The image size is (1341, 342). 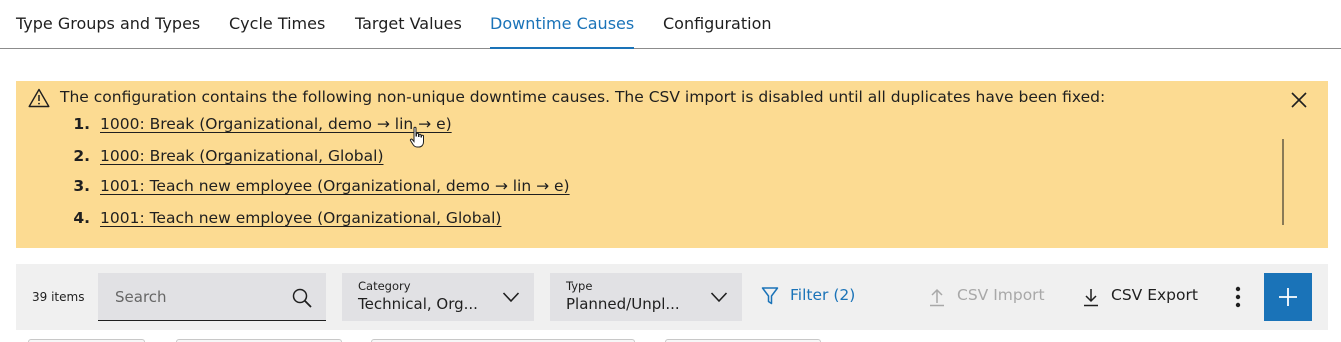 What do you see at coordinates (1238, 297) in the screenshot?
I see `more-options-icon` at bounding box center [1238, 297].